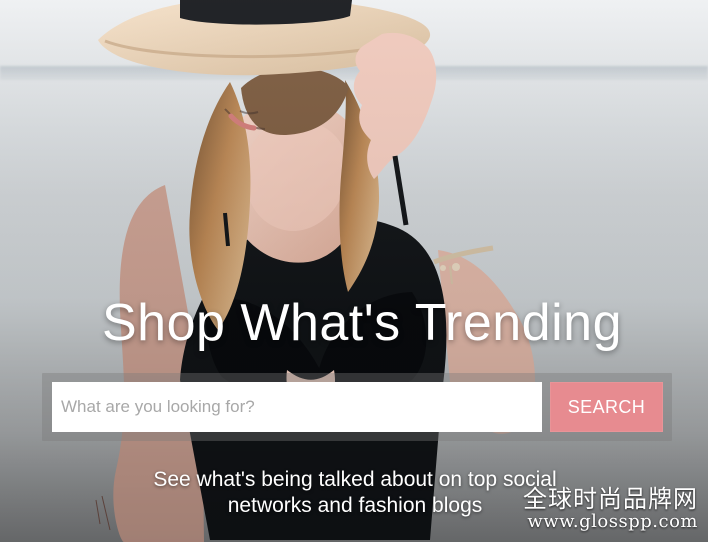 This screenshot has height=542, width=708. I want to click on hero-headline: Shop What's Trending, so click(362, 323).